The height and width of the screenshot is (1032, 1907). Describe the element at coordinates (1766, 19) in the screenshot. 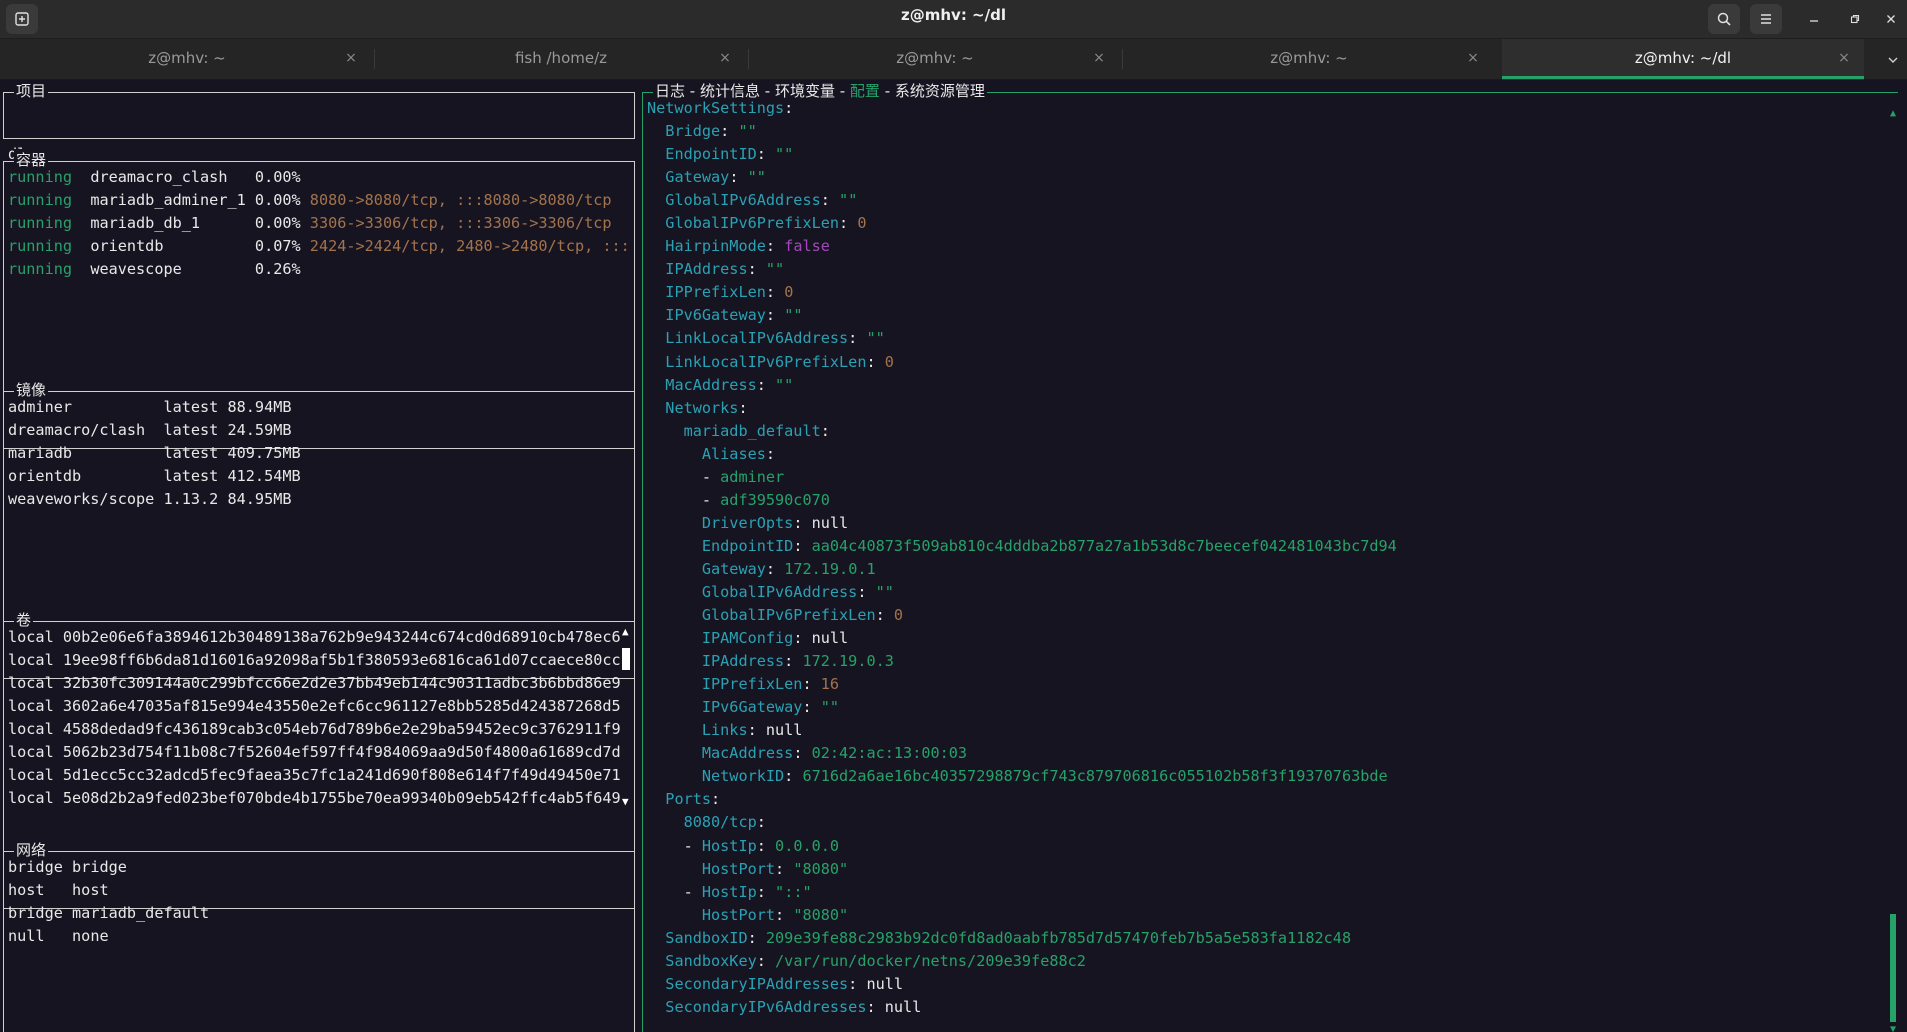

I see `menu-button` at that location.